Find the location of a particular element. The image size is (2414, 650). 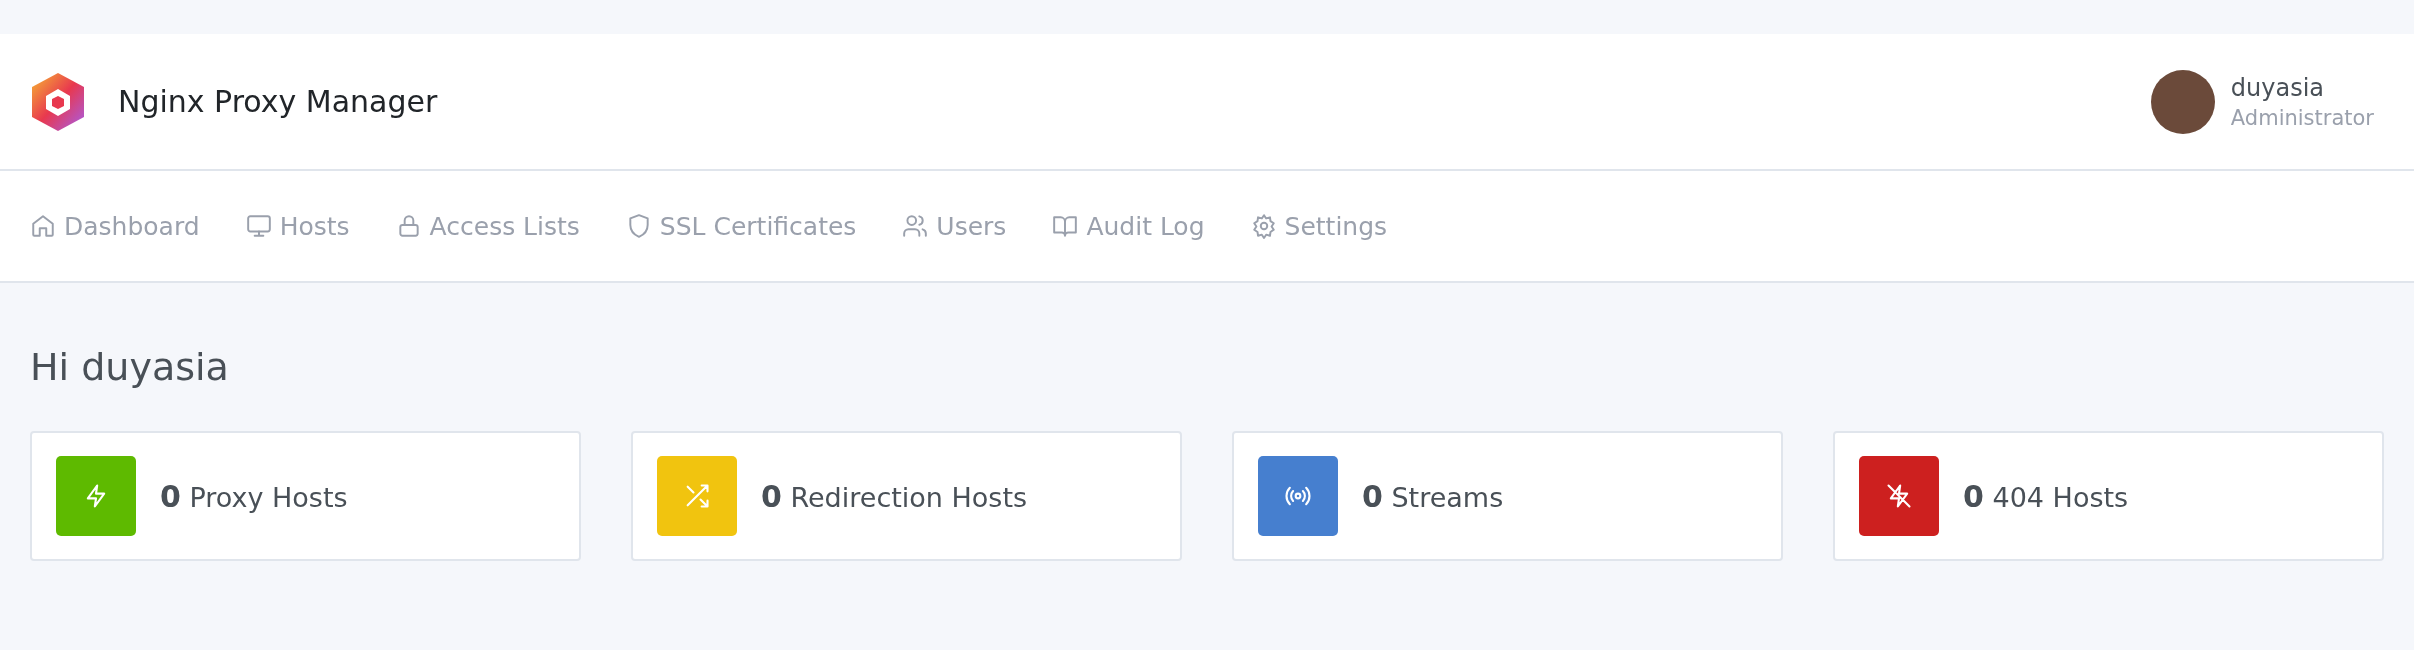

nav-link: Hosts is located at coordinates (297, 226).